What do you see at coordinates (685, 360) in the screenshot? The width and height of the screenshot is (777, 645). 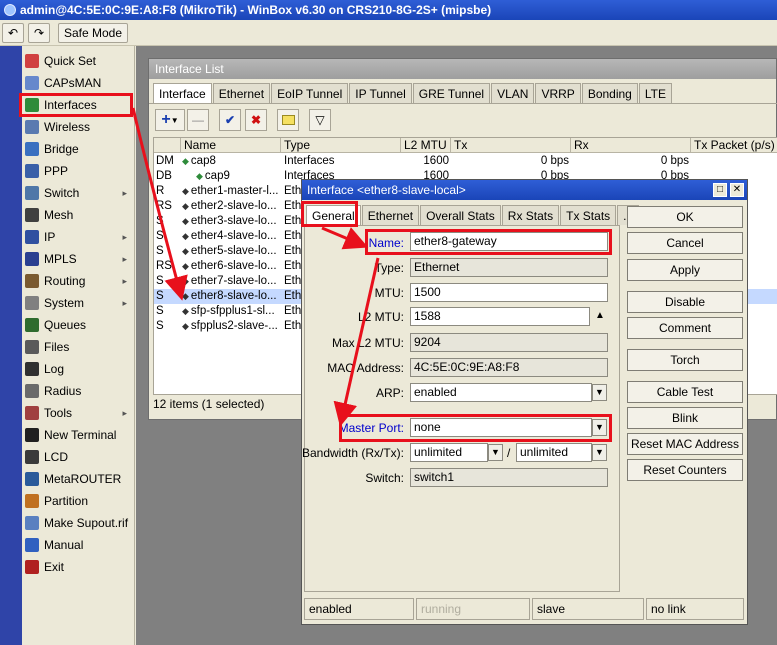 I see `torch-button: Torch` at bounding box center [685, 360].